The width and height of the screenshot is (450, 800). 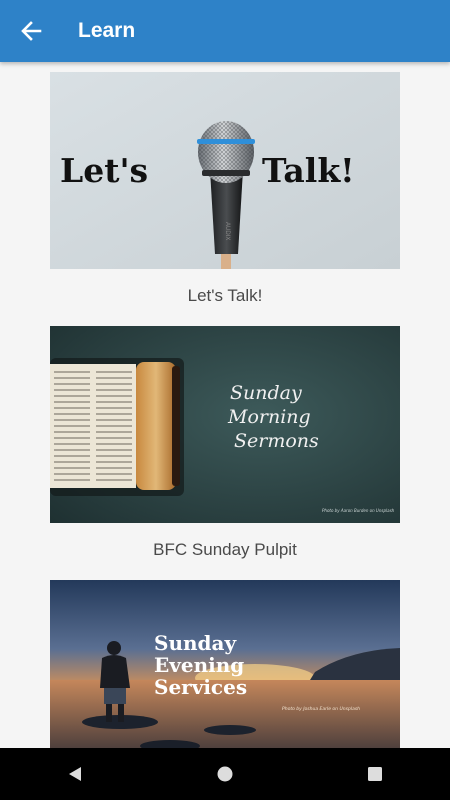 I want to click on lets-talk-right-text: Talk!, so click(x=308, y=170).